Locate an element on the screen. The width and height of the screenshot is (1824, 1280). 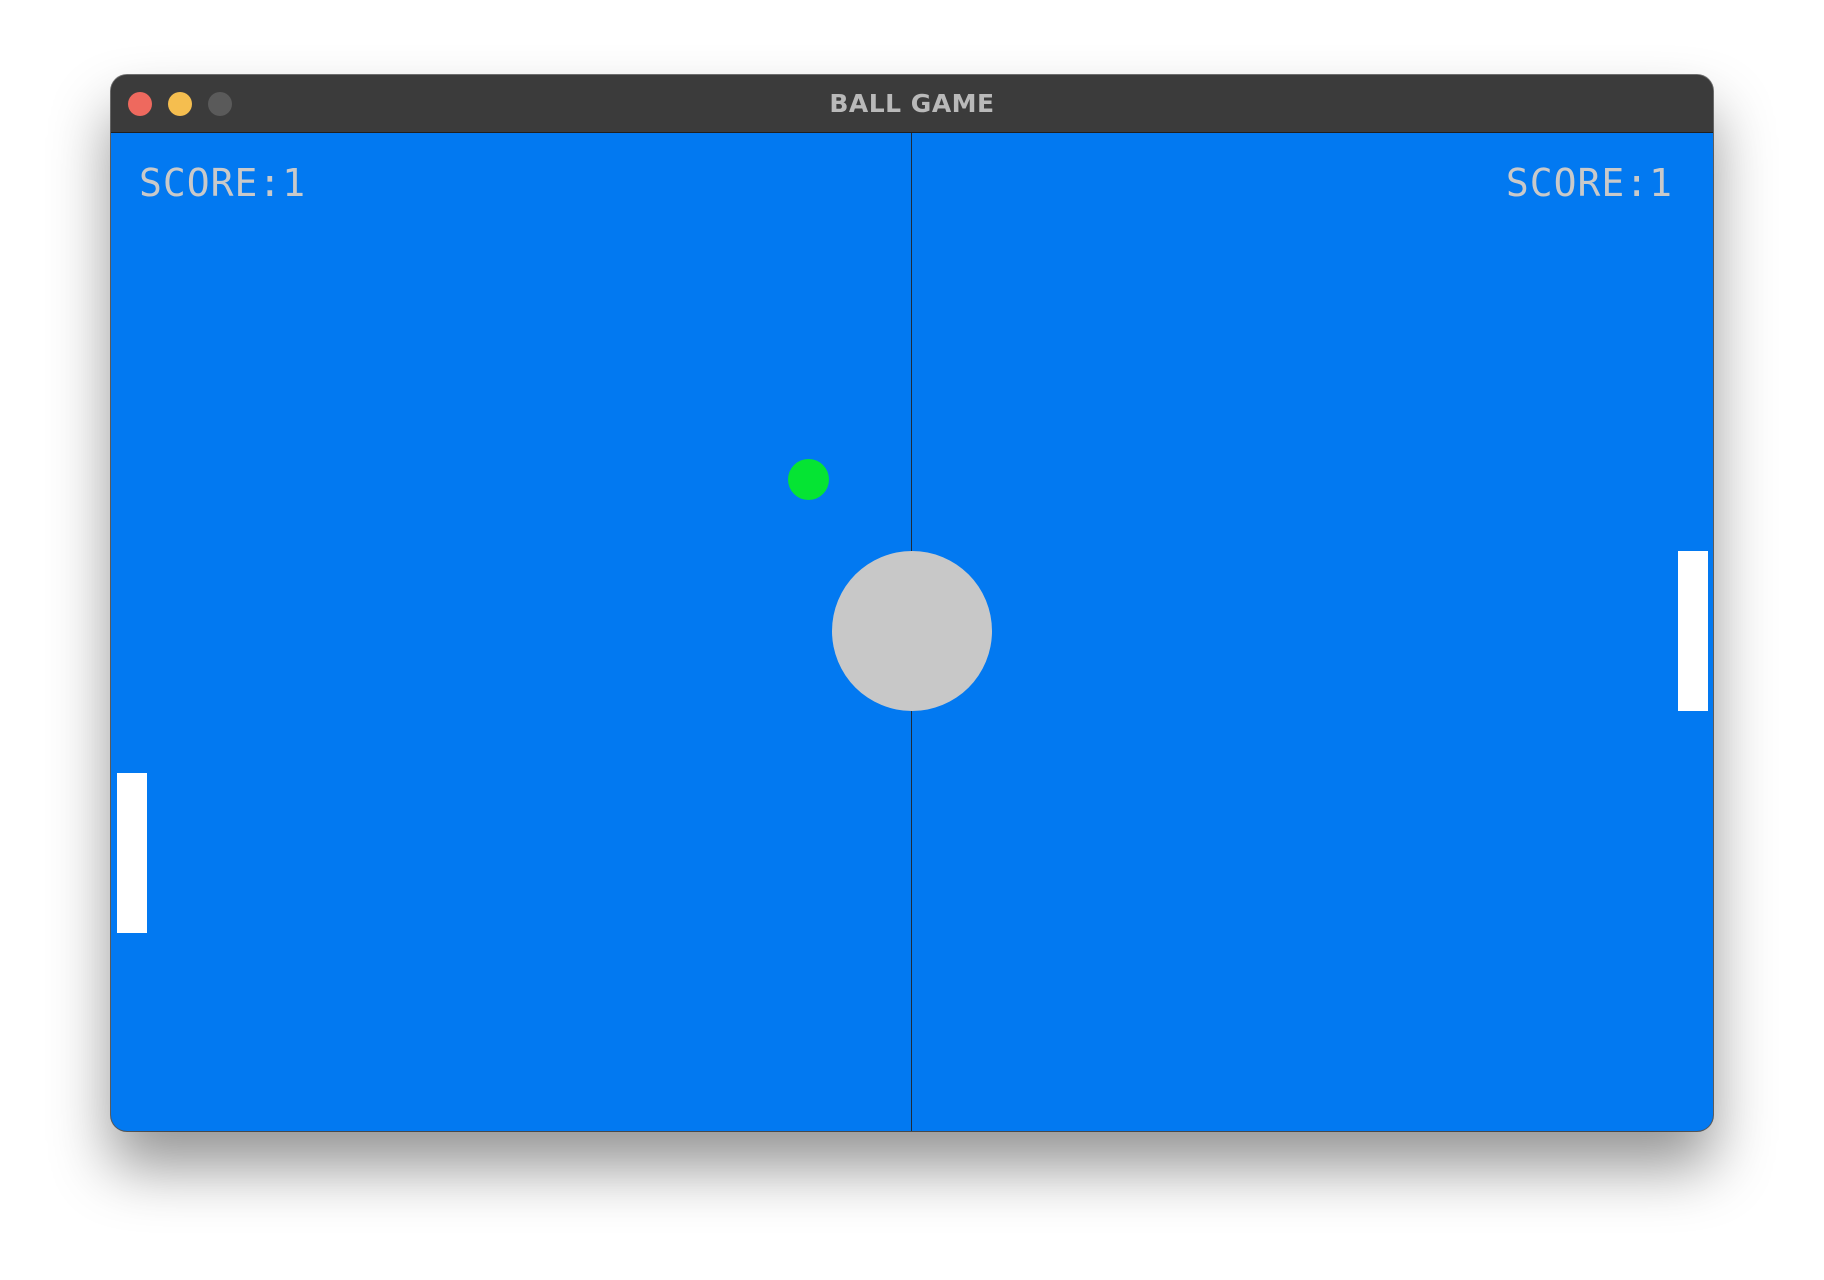
title-bar: BALL GAME is located at coordinates (912, 104).